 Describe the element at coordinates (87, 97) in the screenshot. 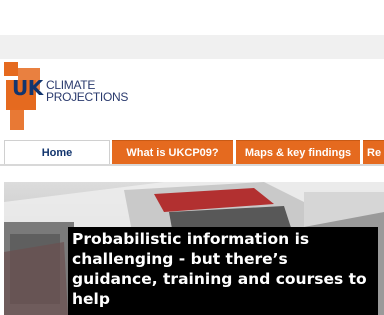

I see `logo-line-projections: PROJECTIONS` at that location.